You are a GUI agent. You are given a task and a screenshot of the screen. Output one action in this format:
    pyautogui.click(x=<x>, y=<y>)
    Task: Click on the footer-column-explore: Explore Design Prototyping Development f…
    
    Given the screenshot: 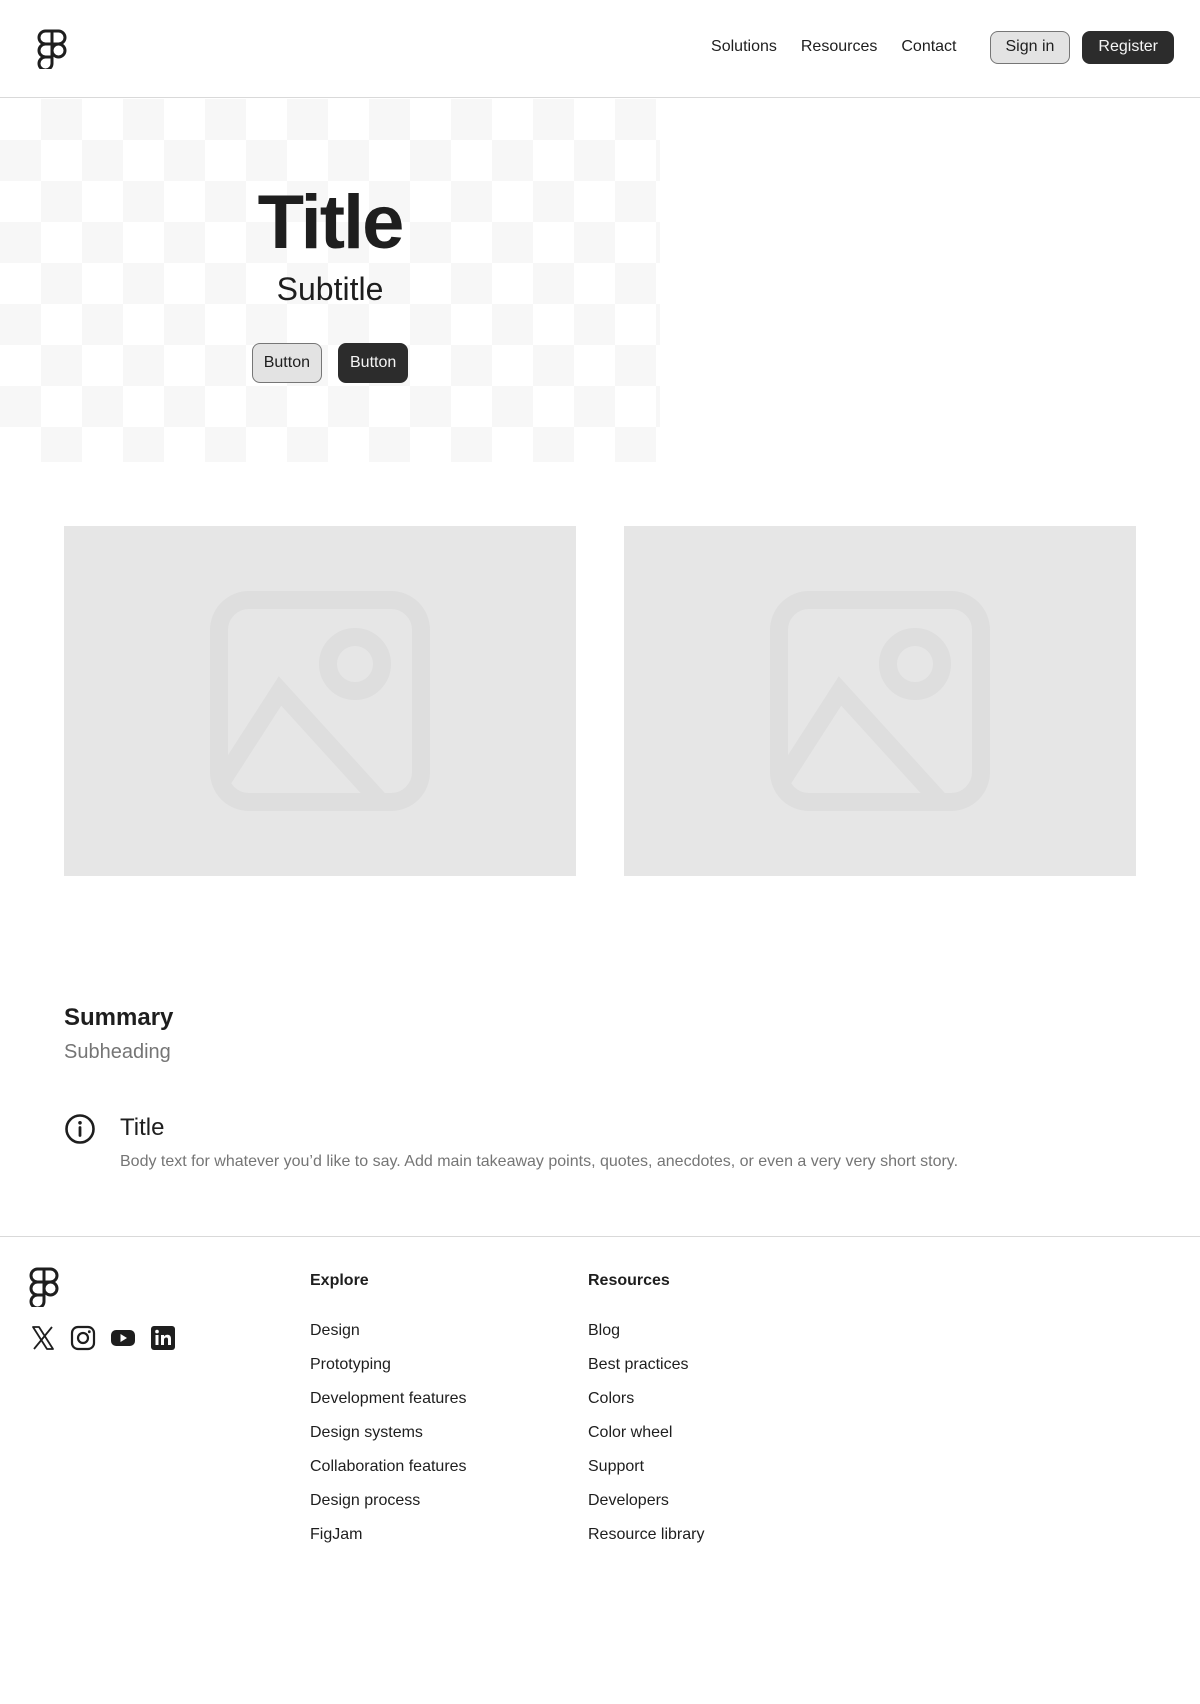 What is the action you would take?
    pyautogui.click(x=388, y=1416)
    